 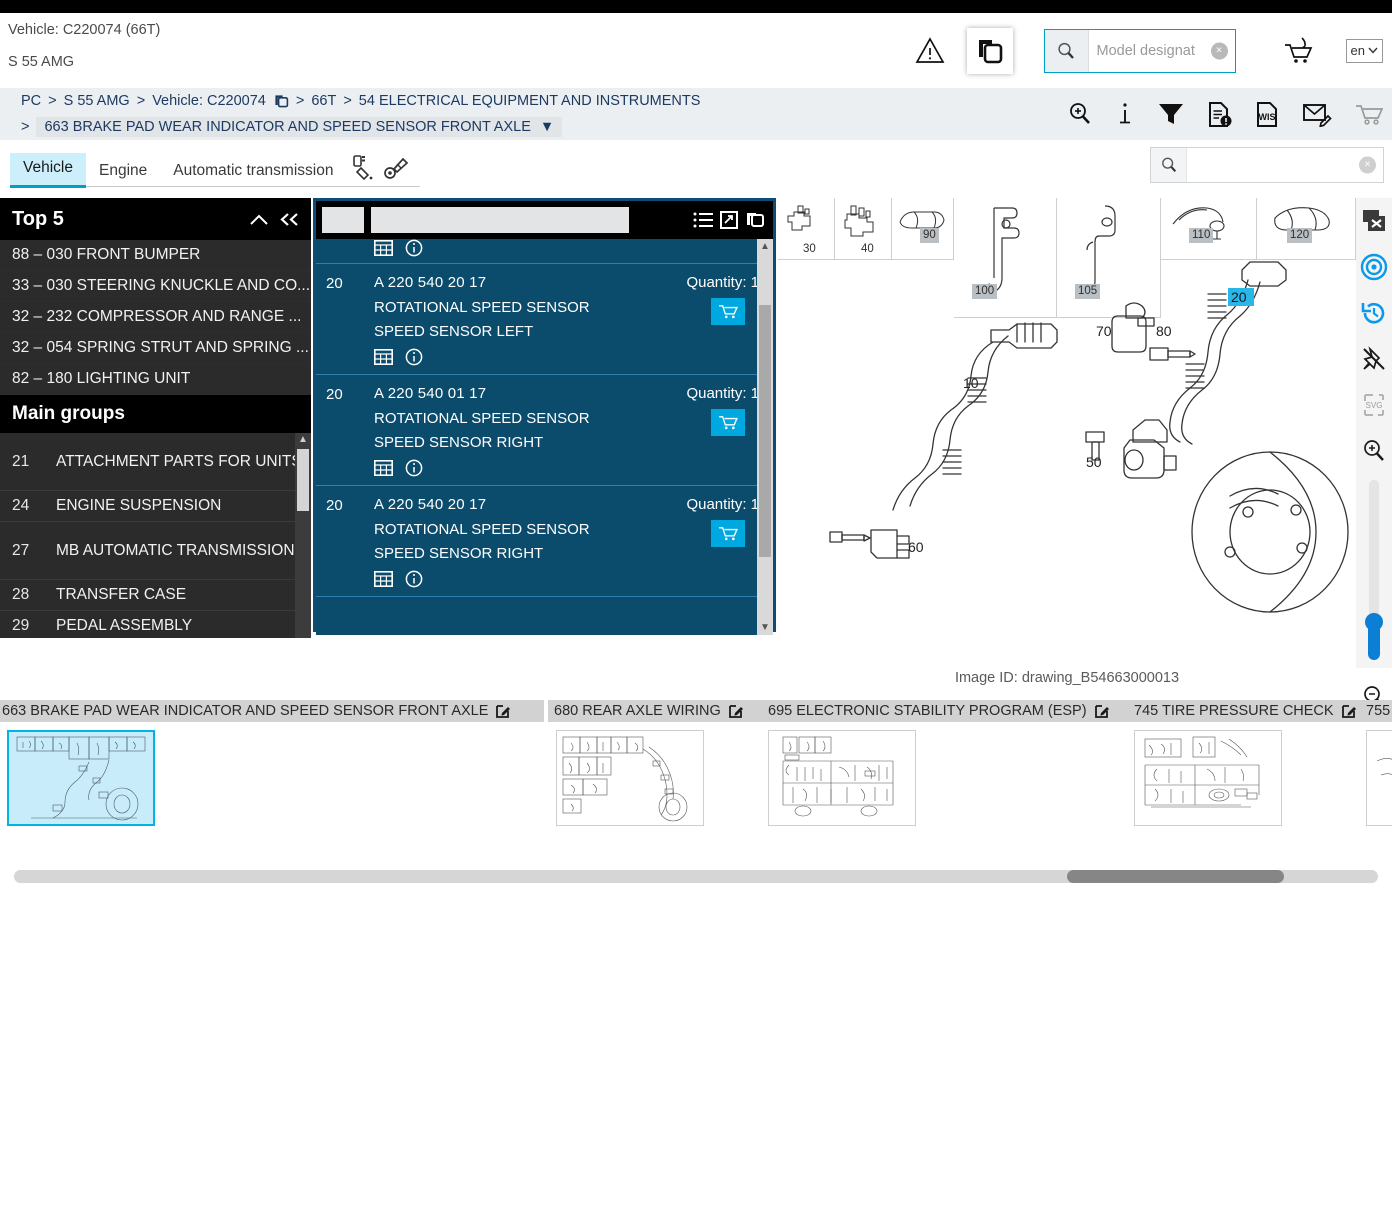 I want to click on main-group-item-27: 27 MB AUTOMATIC TRANSMISSION, so click(x=155, y=551).